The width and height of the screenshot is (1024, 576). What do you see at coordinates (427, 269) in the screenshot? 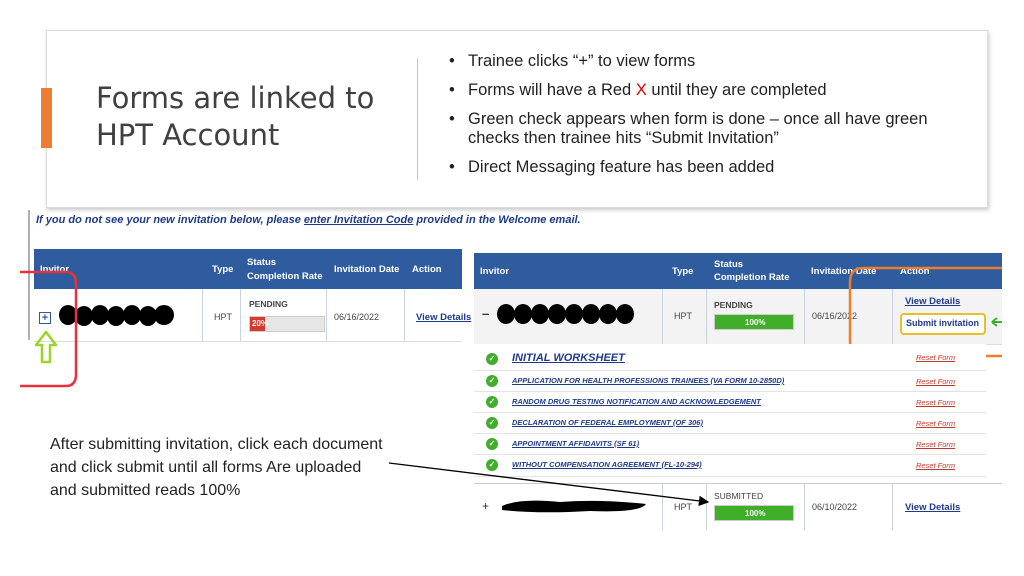
I see `header-action: Action` at bounding box center [427, 269].